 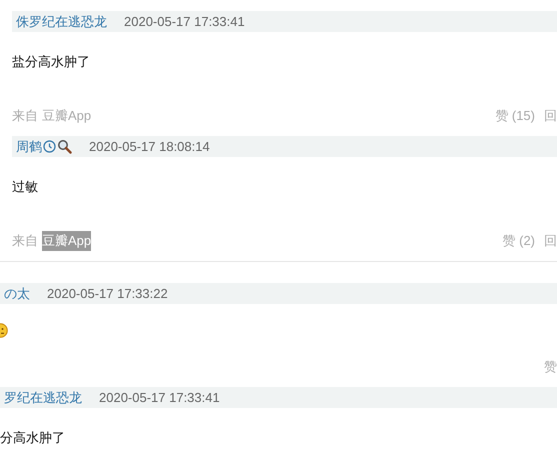 I want to click on clock-icon, so click(x=49, y=146).